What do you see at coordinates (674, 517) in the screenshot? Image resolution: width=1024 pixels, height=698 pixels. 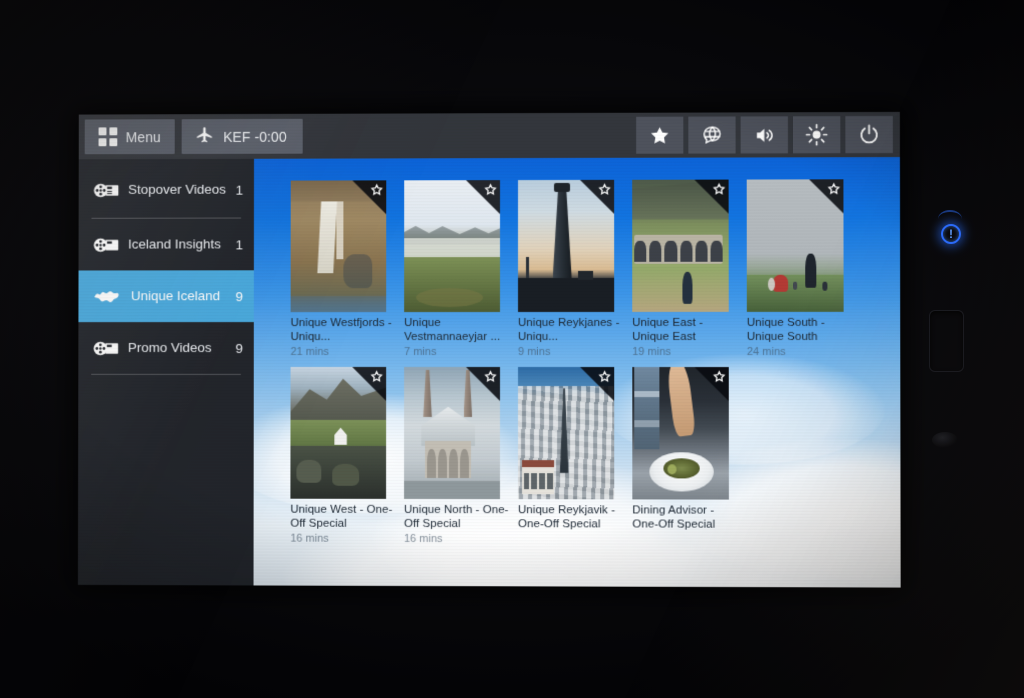 I see `video-title: Dining Advisor - One-Off Special` at bounding box center [674, 517].